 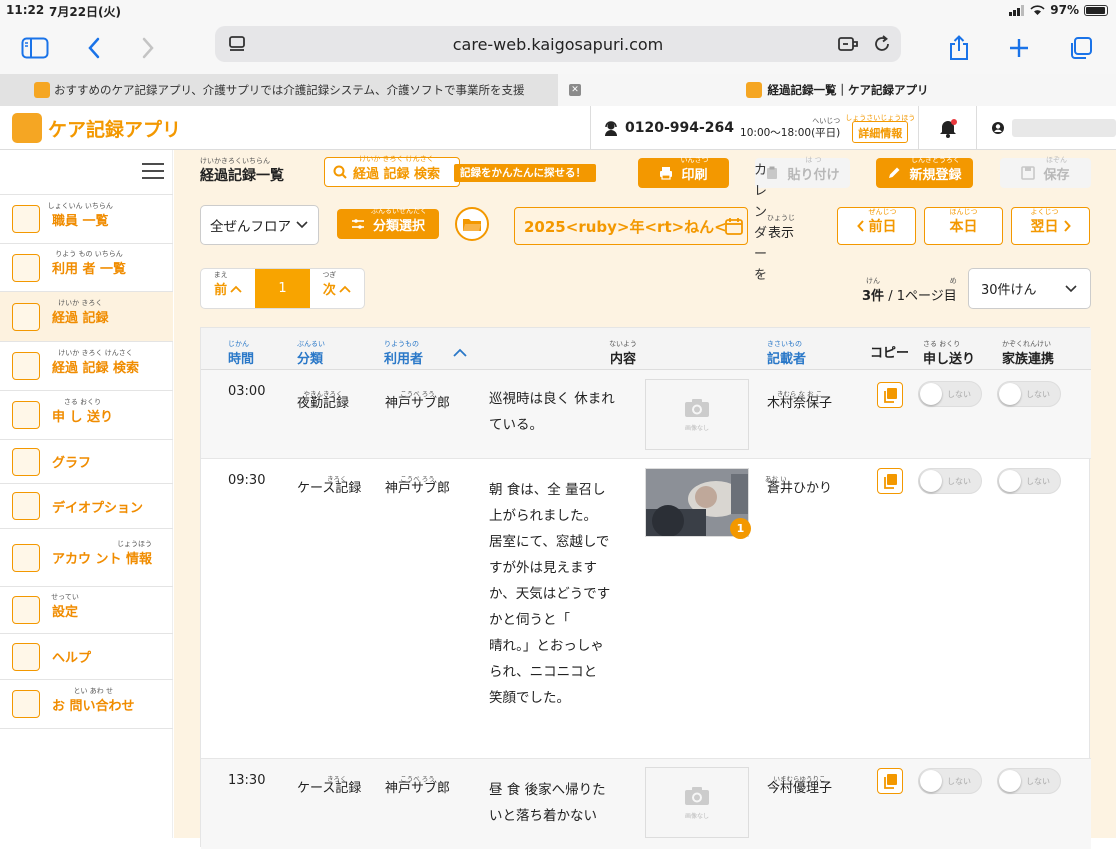 I want to click on ruby: とい あわ せ, so click(x=93, y=690).